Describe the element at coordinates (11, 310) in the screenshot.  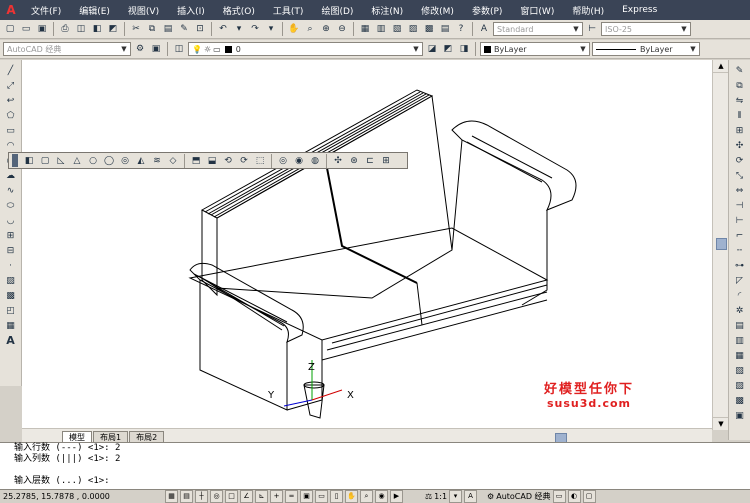
I see `region-icon: ◰` at that location.